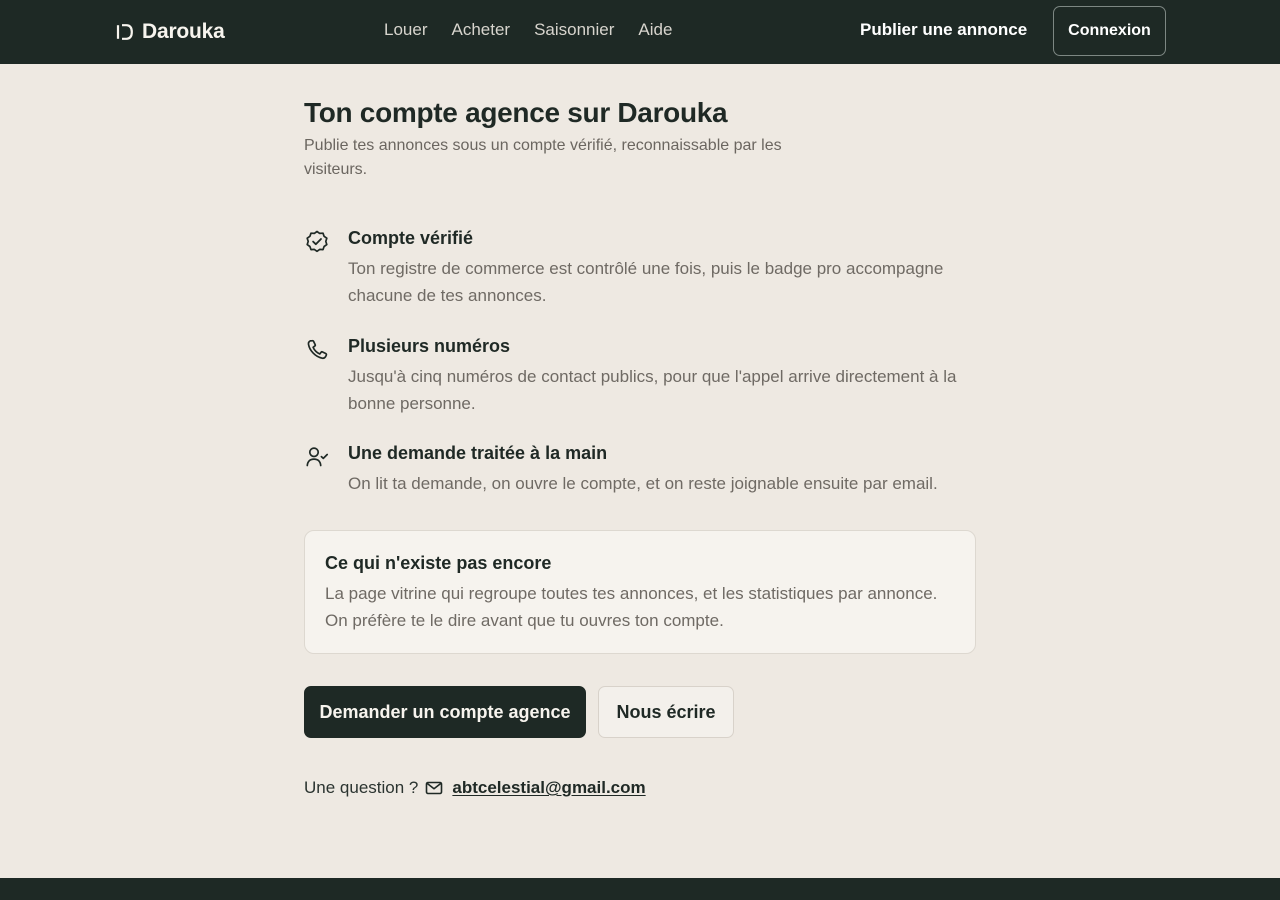 The width and height of the screenshot is (1280, 900). I want to click on call-to-action-buttons: Demander un compte agence Nous écrire, so click(519, 712).